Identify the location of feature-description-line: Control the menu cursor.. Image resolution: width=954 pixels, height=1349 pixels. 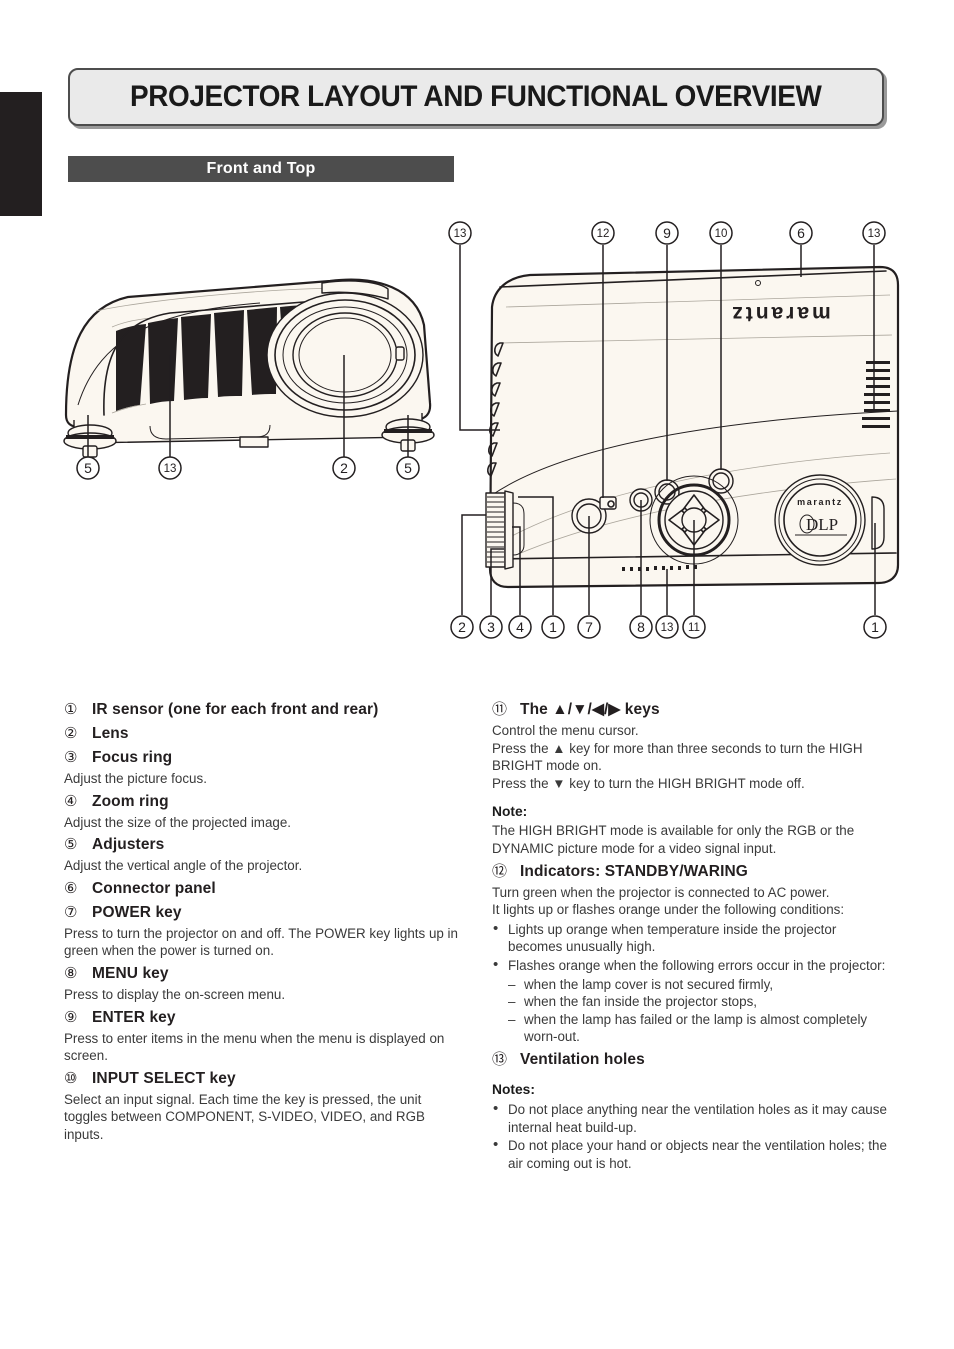
(565, 730).